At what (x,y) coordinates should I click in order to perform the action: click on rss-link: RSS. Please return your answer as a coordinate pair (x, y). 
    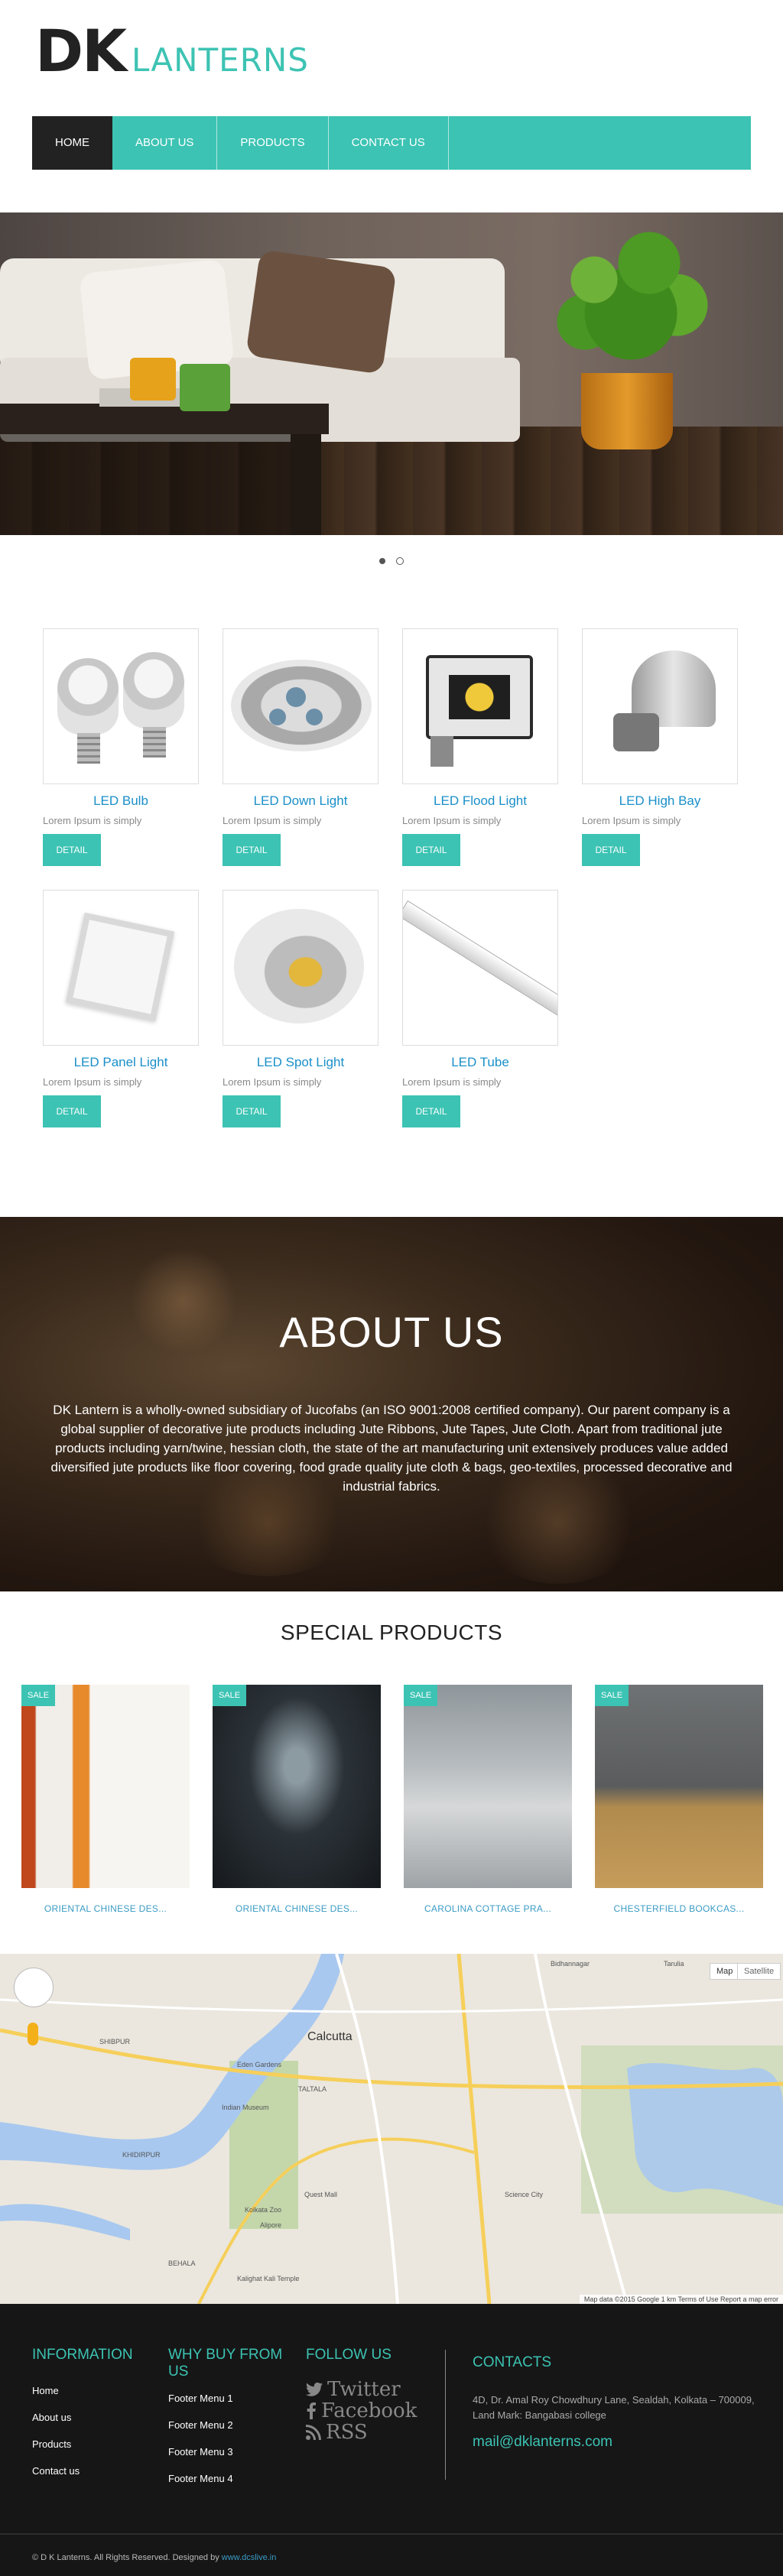
    Looking at the image, I should click on (361, 2432).